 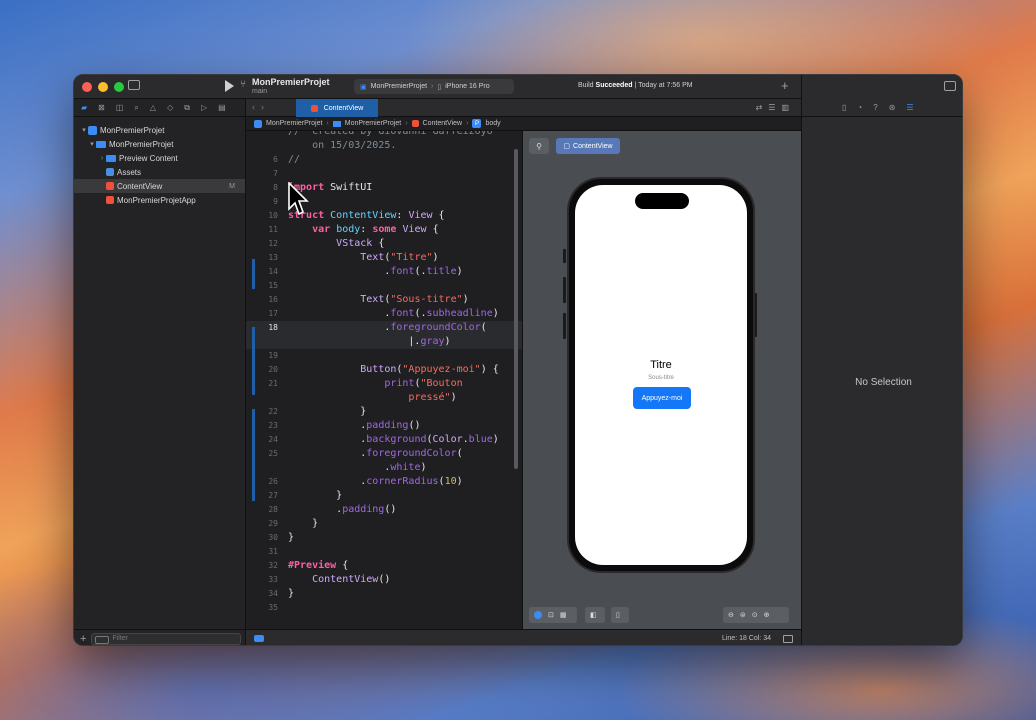 I want to click on device-icon: ▯, so click(x=618, y=615).